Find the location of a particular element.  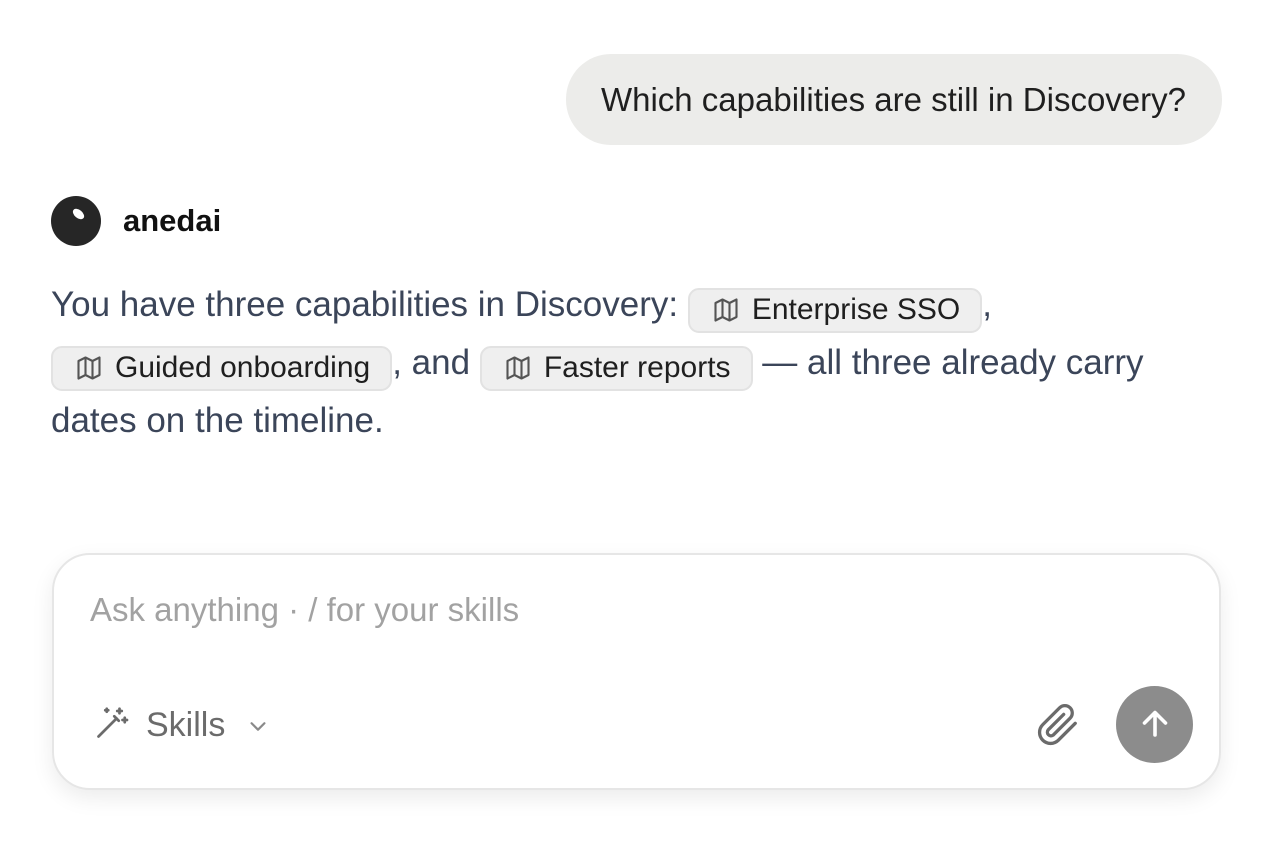

chip-label: Enterprise SSO is located at coordinates (856, 309).